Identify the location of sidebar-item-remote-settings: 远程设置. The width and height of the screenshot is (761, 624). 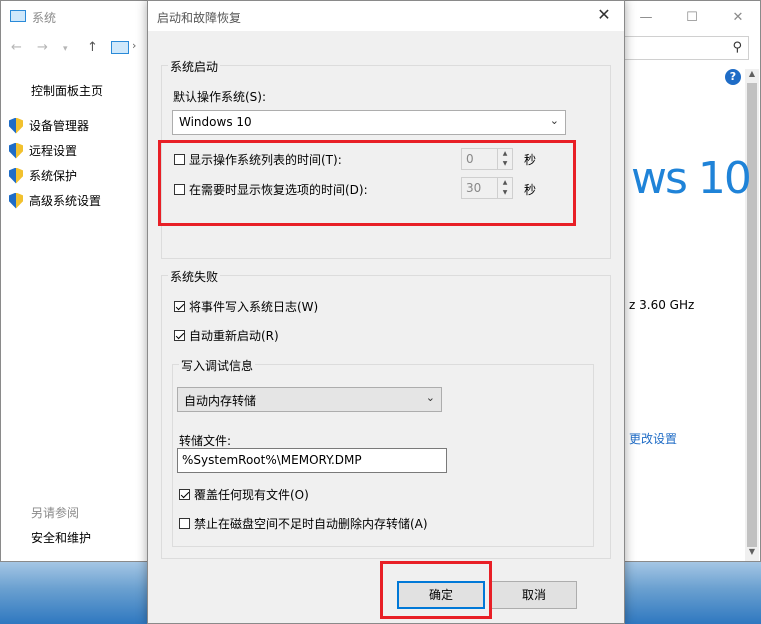
(43, 150).